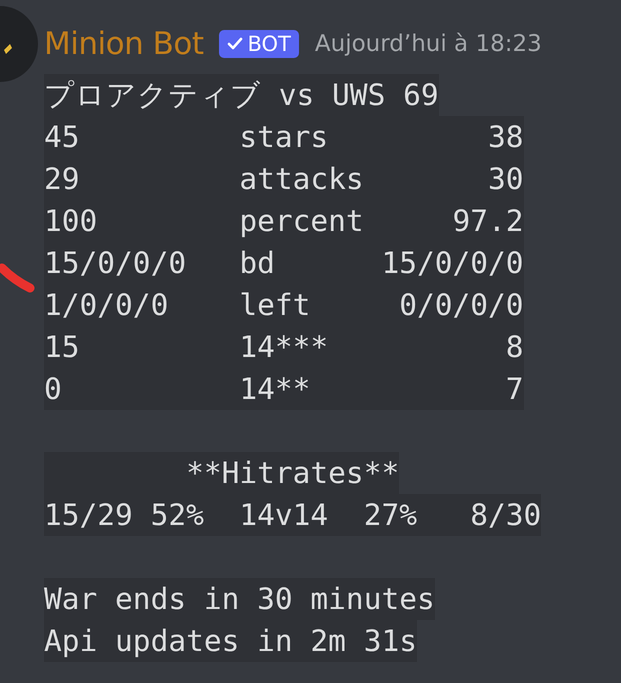 The image size is (621, 683). Describe the element at coordinates (124, 44) in the screenshot. I see `author-name: Minion Bot` at that location.